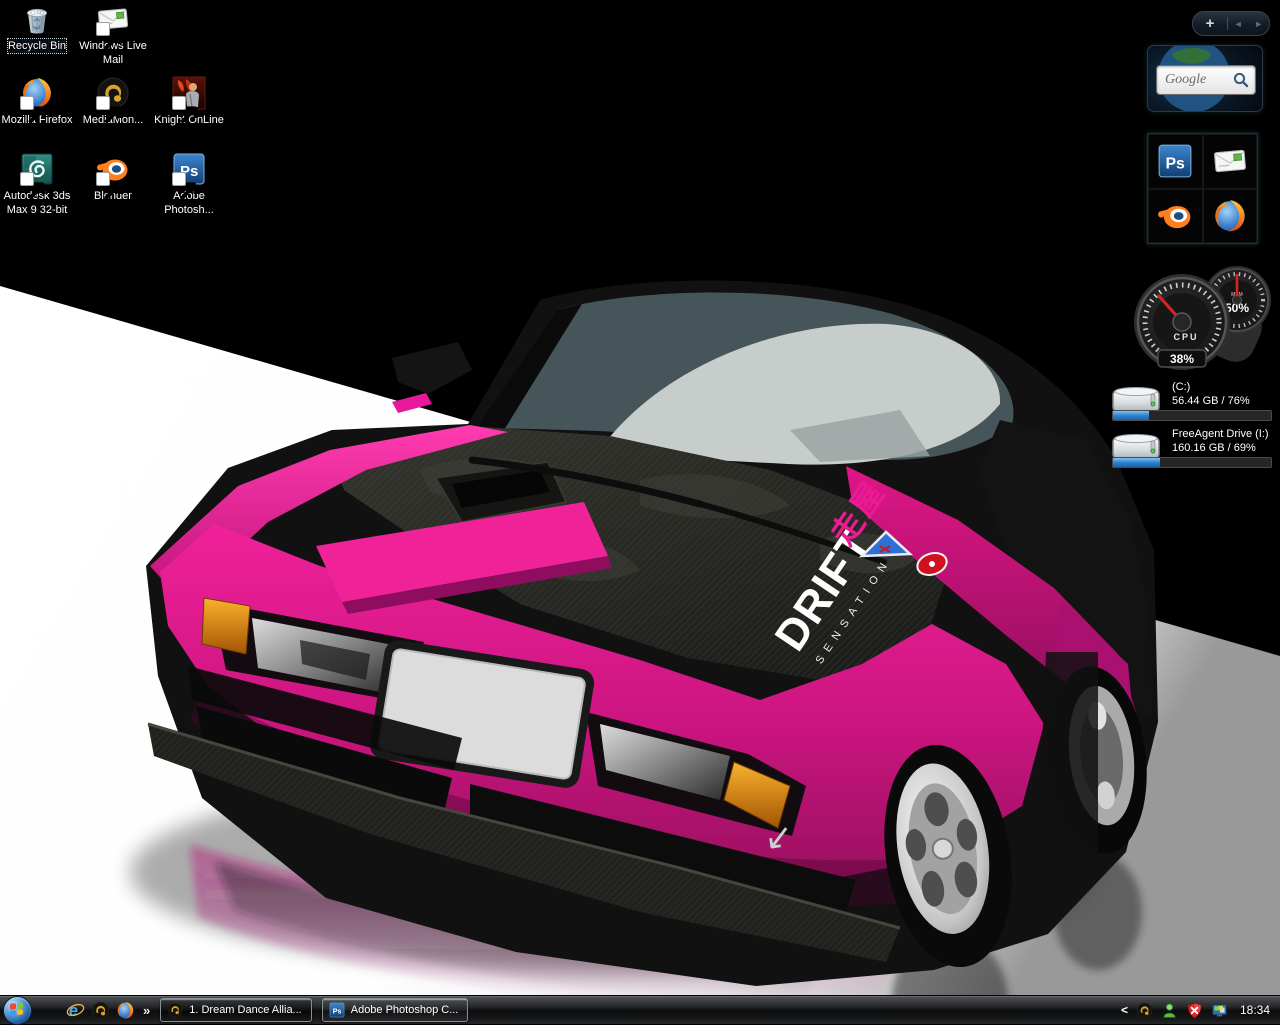 The height and width of the screenshot is (1025, 1280). I want to click on messenger-tray-icon, so click(1169, 1010).